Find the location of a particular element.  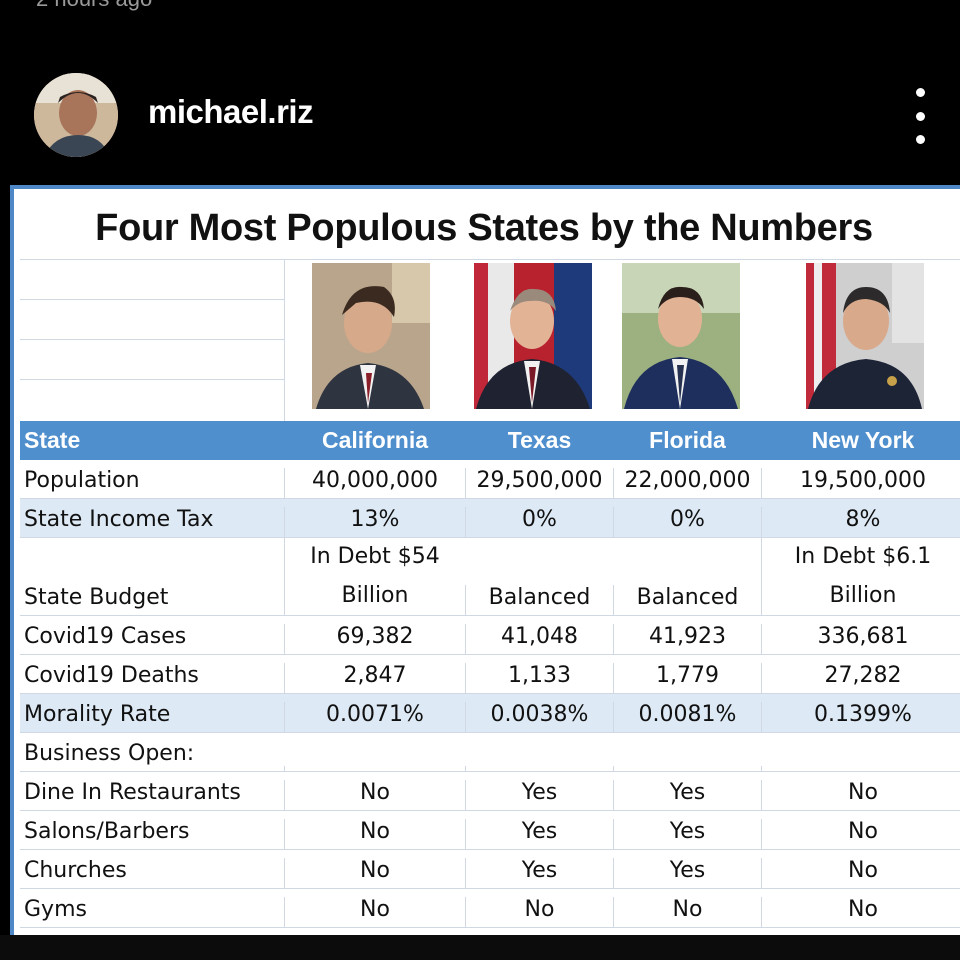

cell-value: In Debt $54 Billion is located at coordinates (374, 576).